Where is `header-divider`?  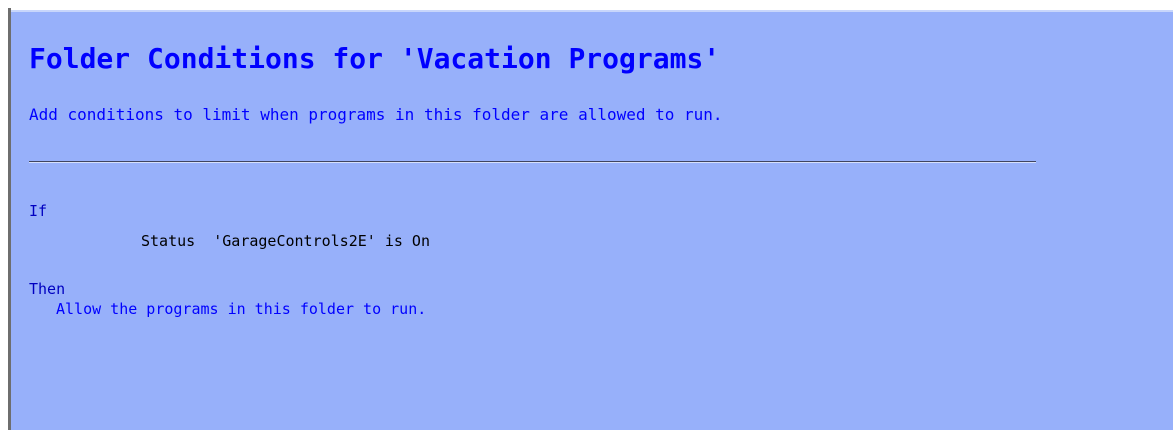
header-divider is located at coordinates (532, 162).